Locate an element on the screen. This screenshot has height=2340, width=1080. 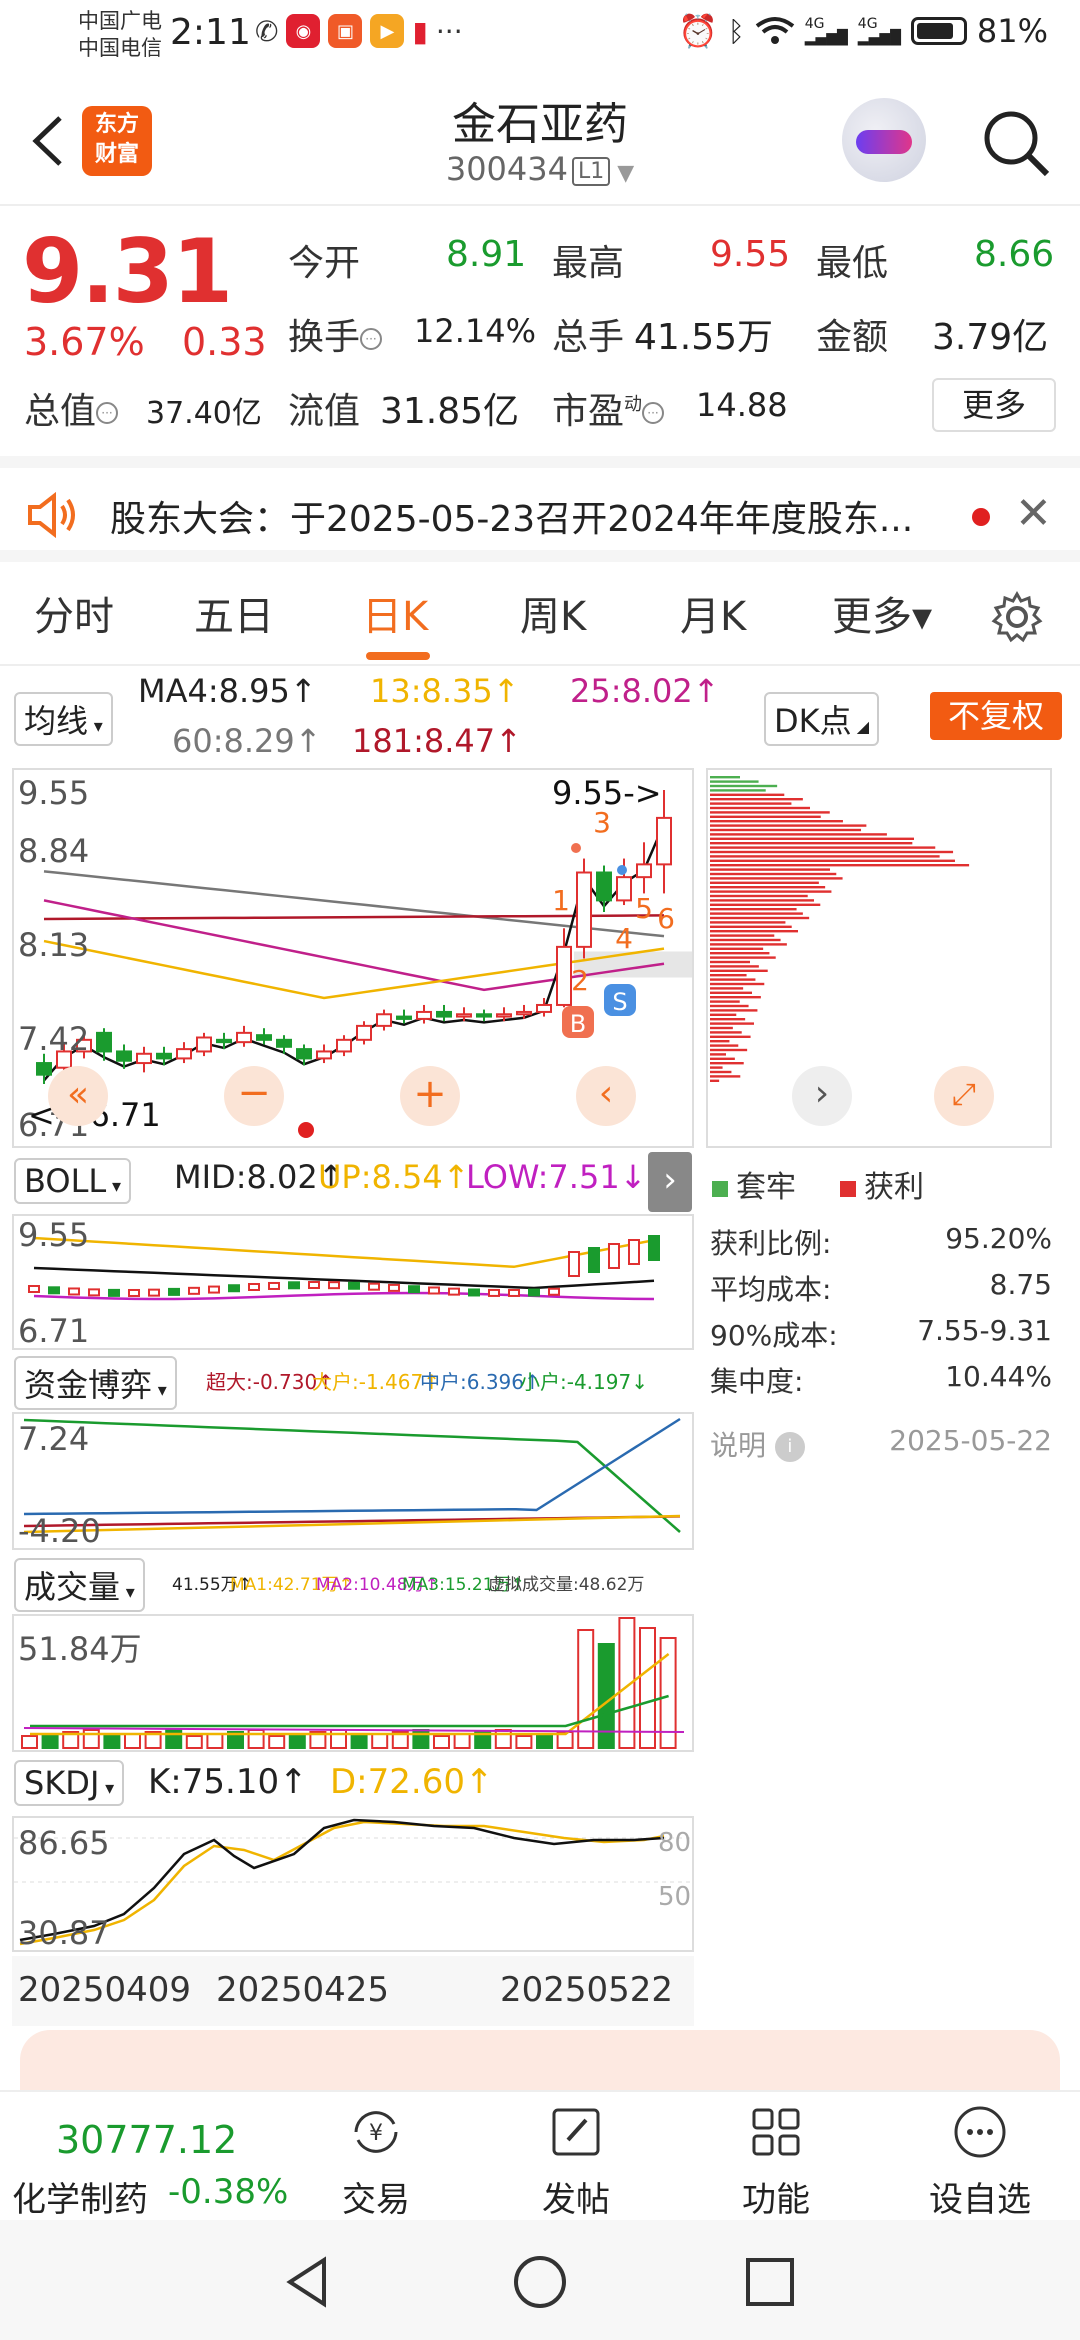
fund-flow-selector: 资金博弈 ▾ is located at coordinates (95, 1383).